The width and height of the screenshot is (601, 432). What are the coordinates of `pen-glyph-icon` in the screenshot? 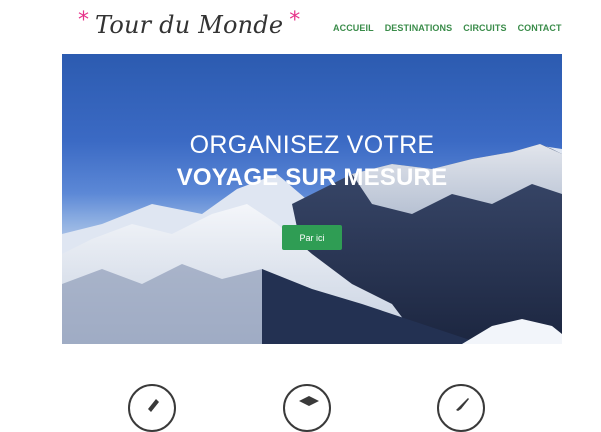 It's located at (153, 405).